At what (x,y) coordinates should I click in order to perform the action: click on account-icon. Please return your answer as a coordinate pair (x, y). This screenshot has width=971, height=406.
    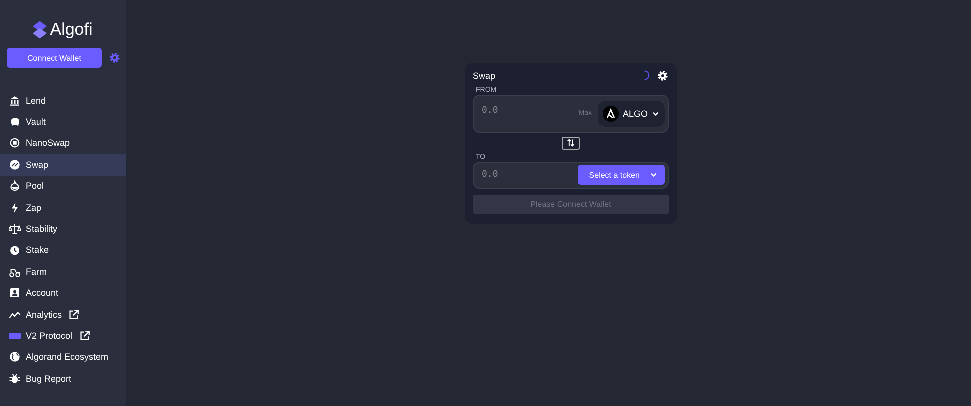
    Looking at the image, I should click on (15, 293).